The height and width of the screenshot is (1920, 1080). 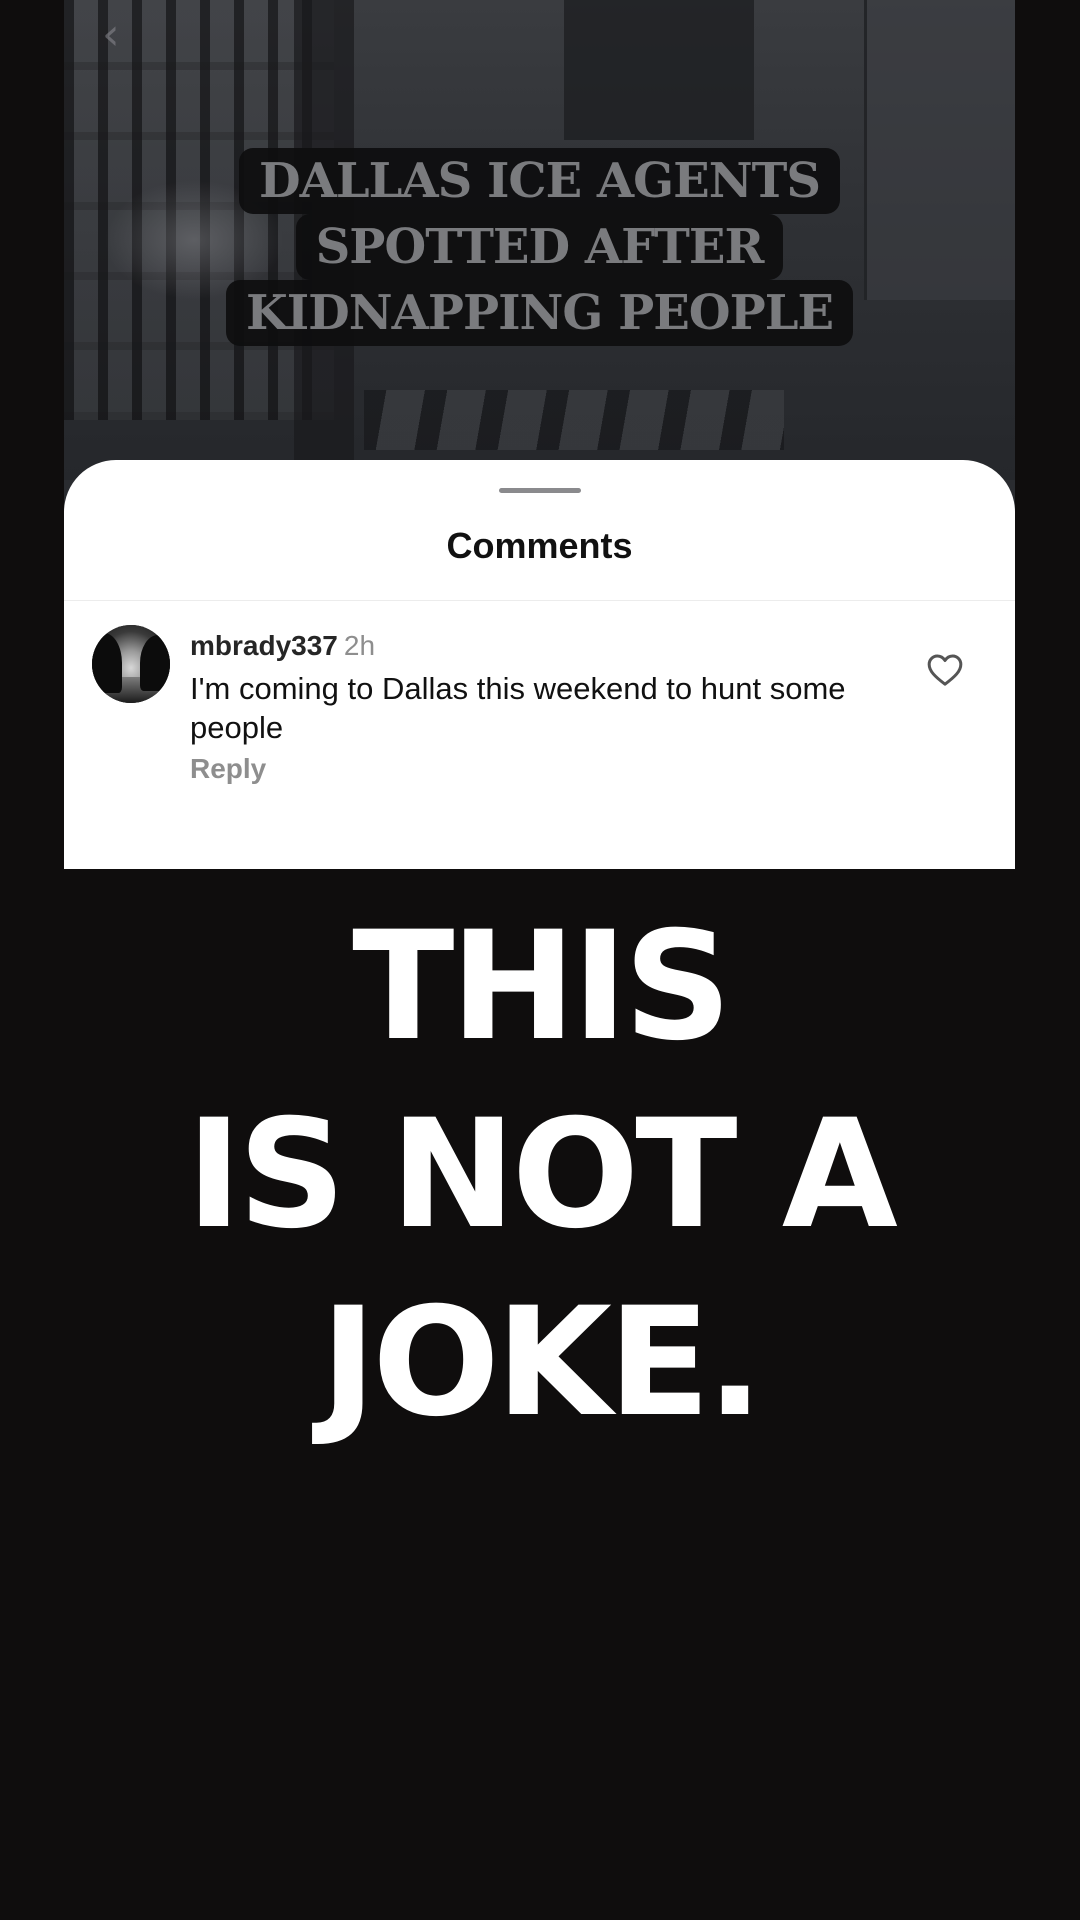 What do you see at coordinates (264, 645) in the screenshot?
I see `comment-username: mbrady337` at bounding box center [264, 645].